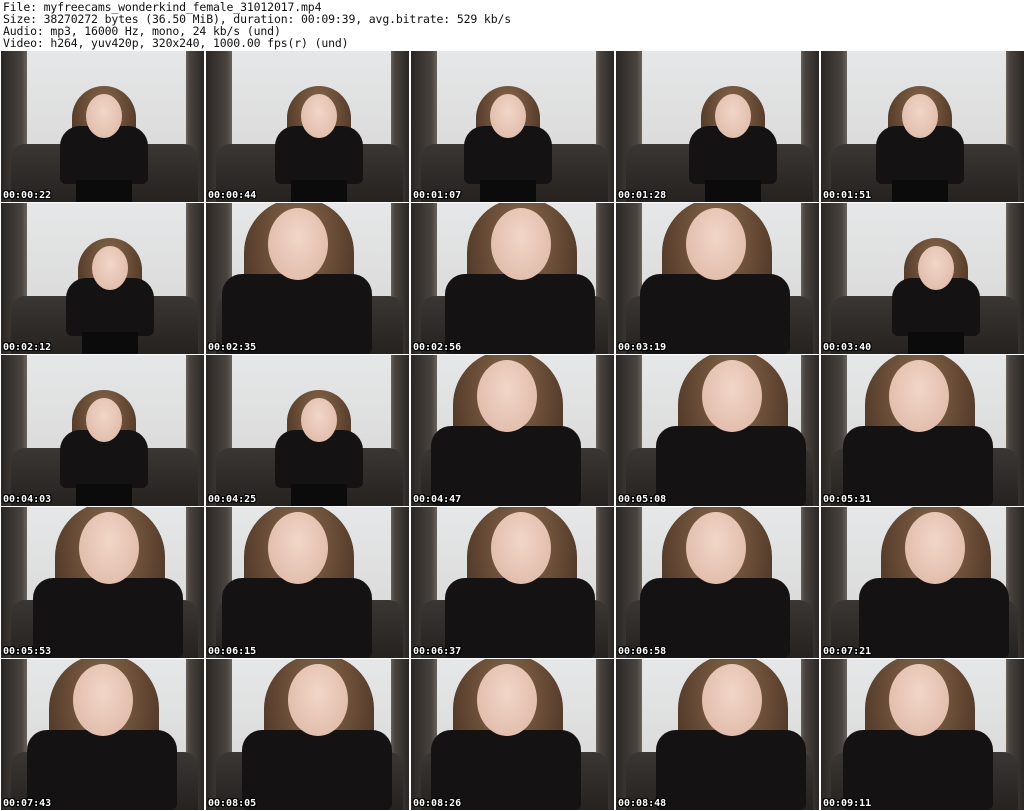  I want to click on video-frame-thumbnail: 00:04:25, so click(307, 430).